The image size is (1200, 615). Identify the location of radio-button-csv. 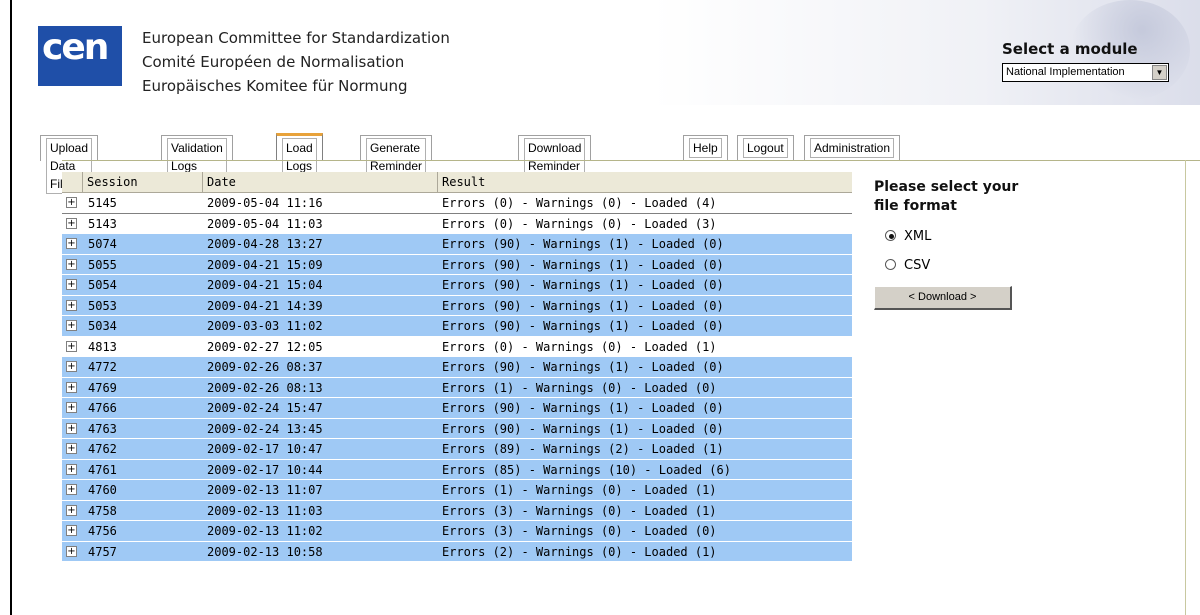
(890, 264).